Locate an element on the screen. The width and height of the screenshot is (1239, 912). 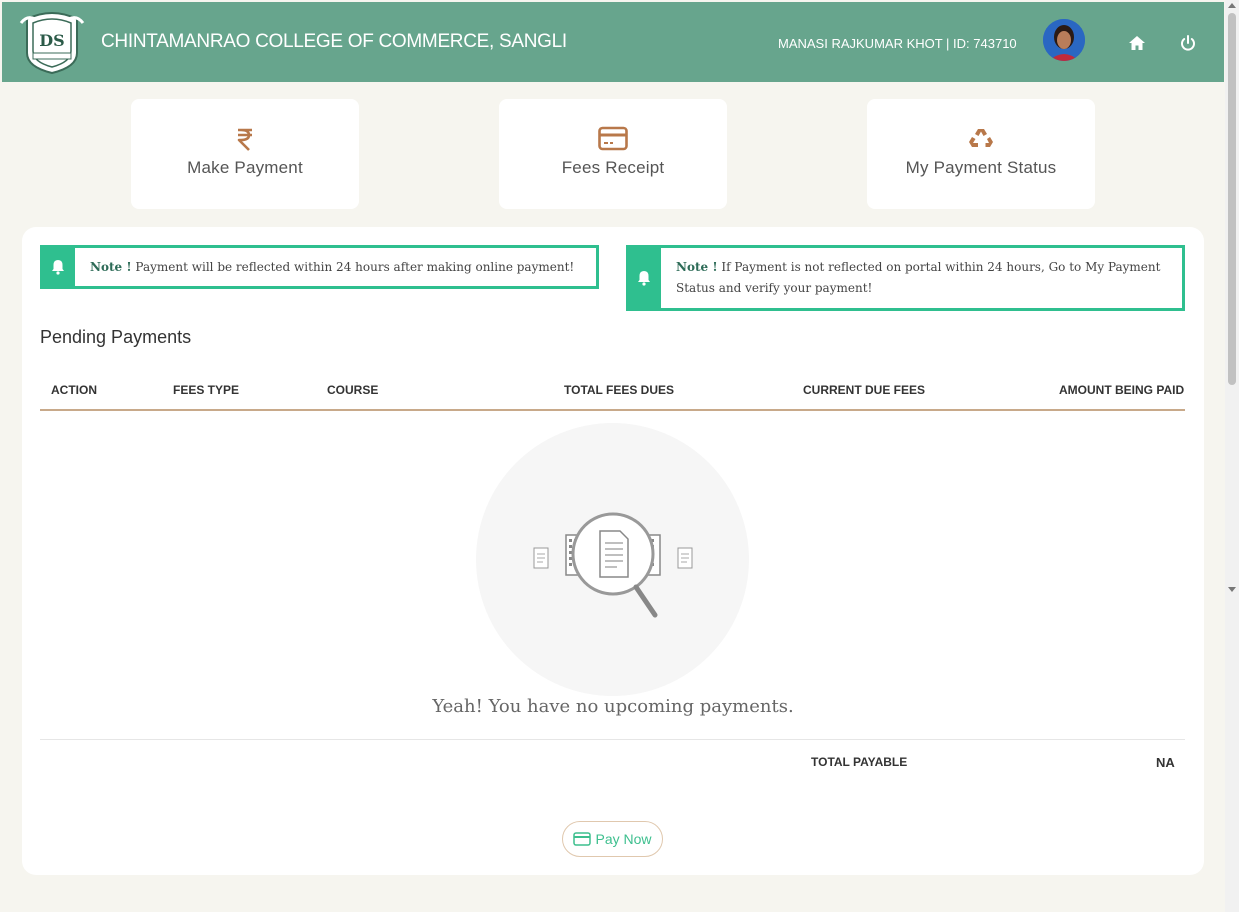
recycle-icon is located at coordinates (981, 138).